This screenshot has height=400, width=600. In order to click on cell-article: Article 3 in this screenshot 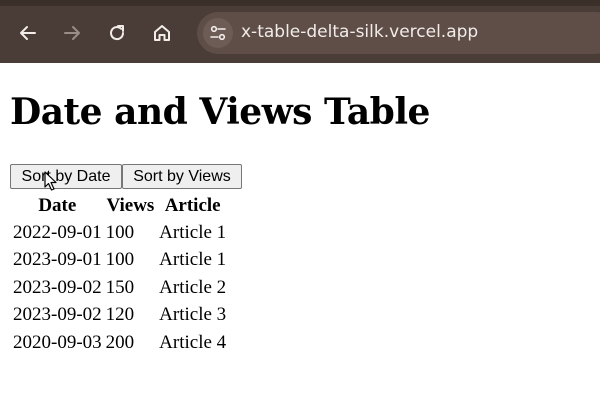, I will do `click(193, 315)`.